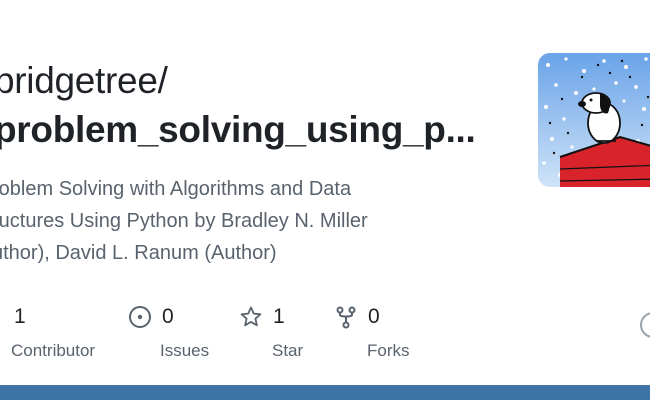 This screenshot has width=650, height=400. What do you see at coordinates (2, 317) in the screenshot?
I see `people-icon` at bounding box center [2, 317].